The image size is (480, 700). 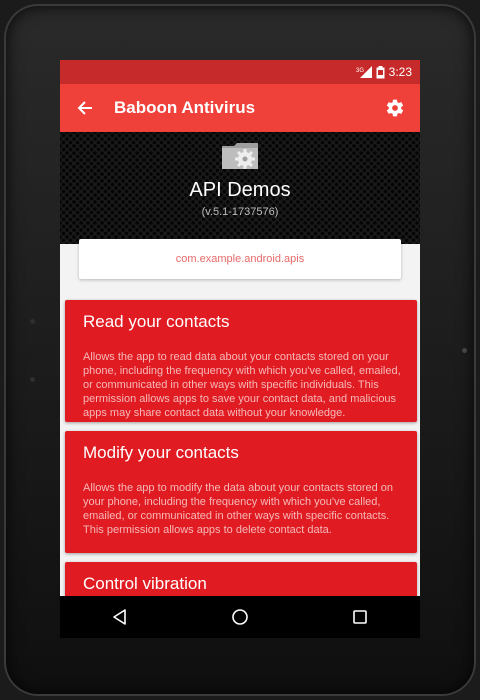 I want to click on gear-icon, so click(x=395, y=108).